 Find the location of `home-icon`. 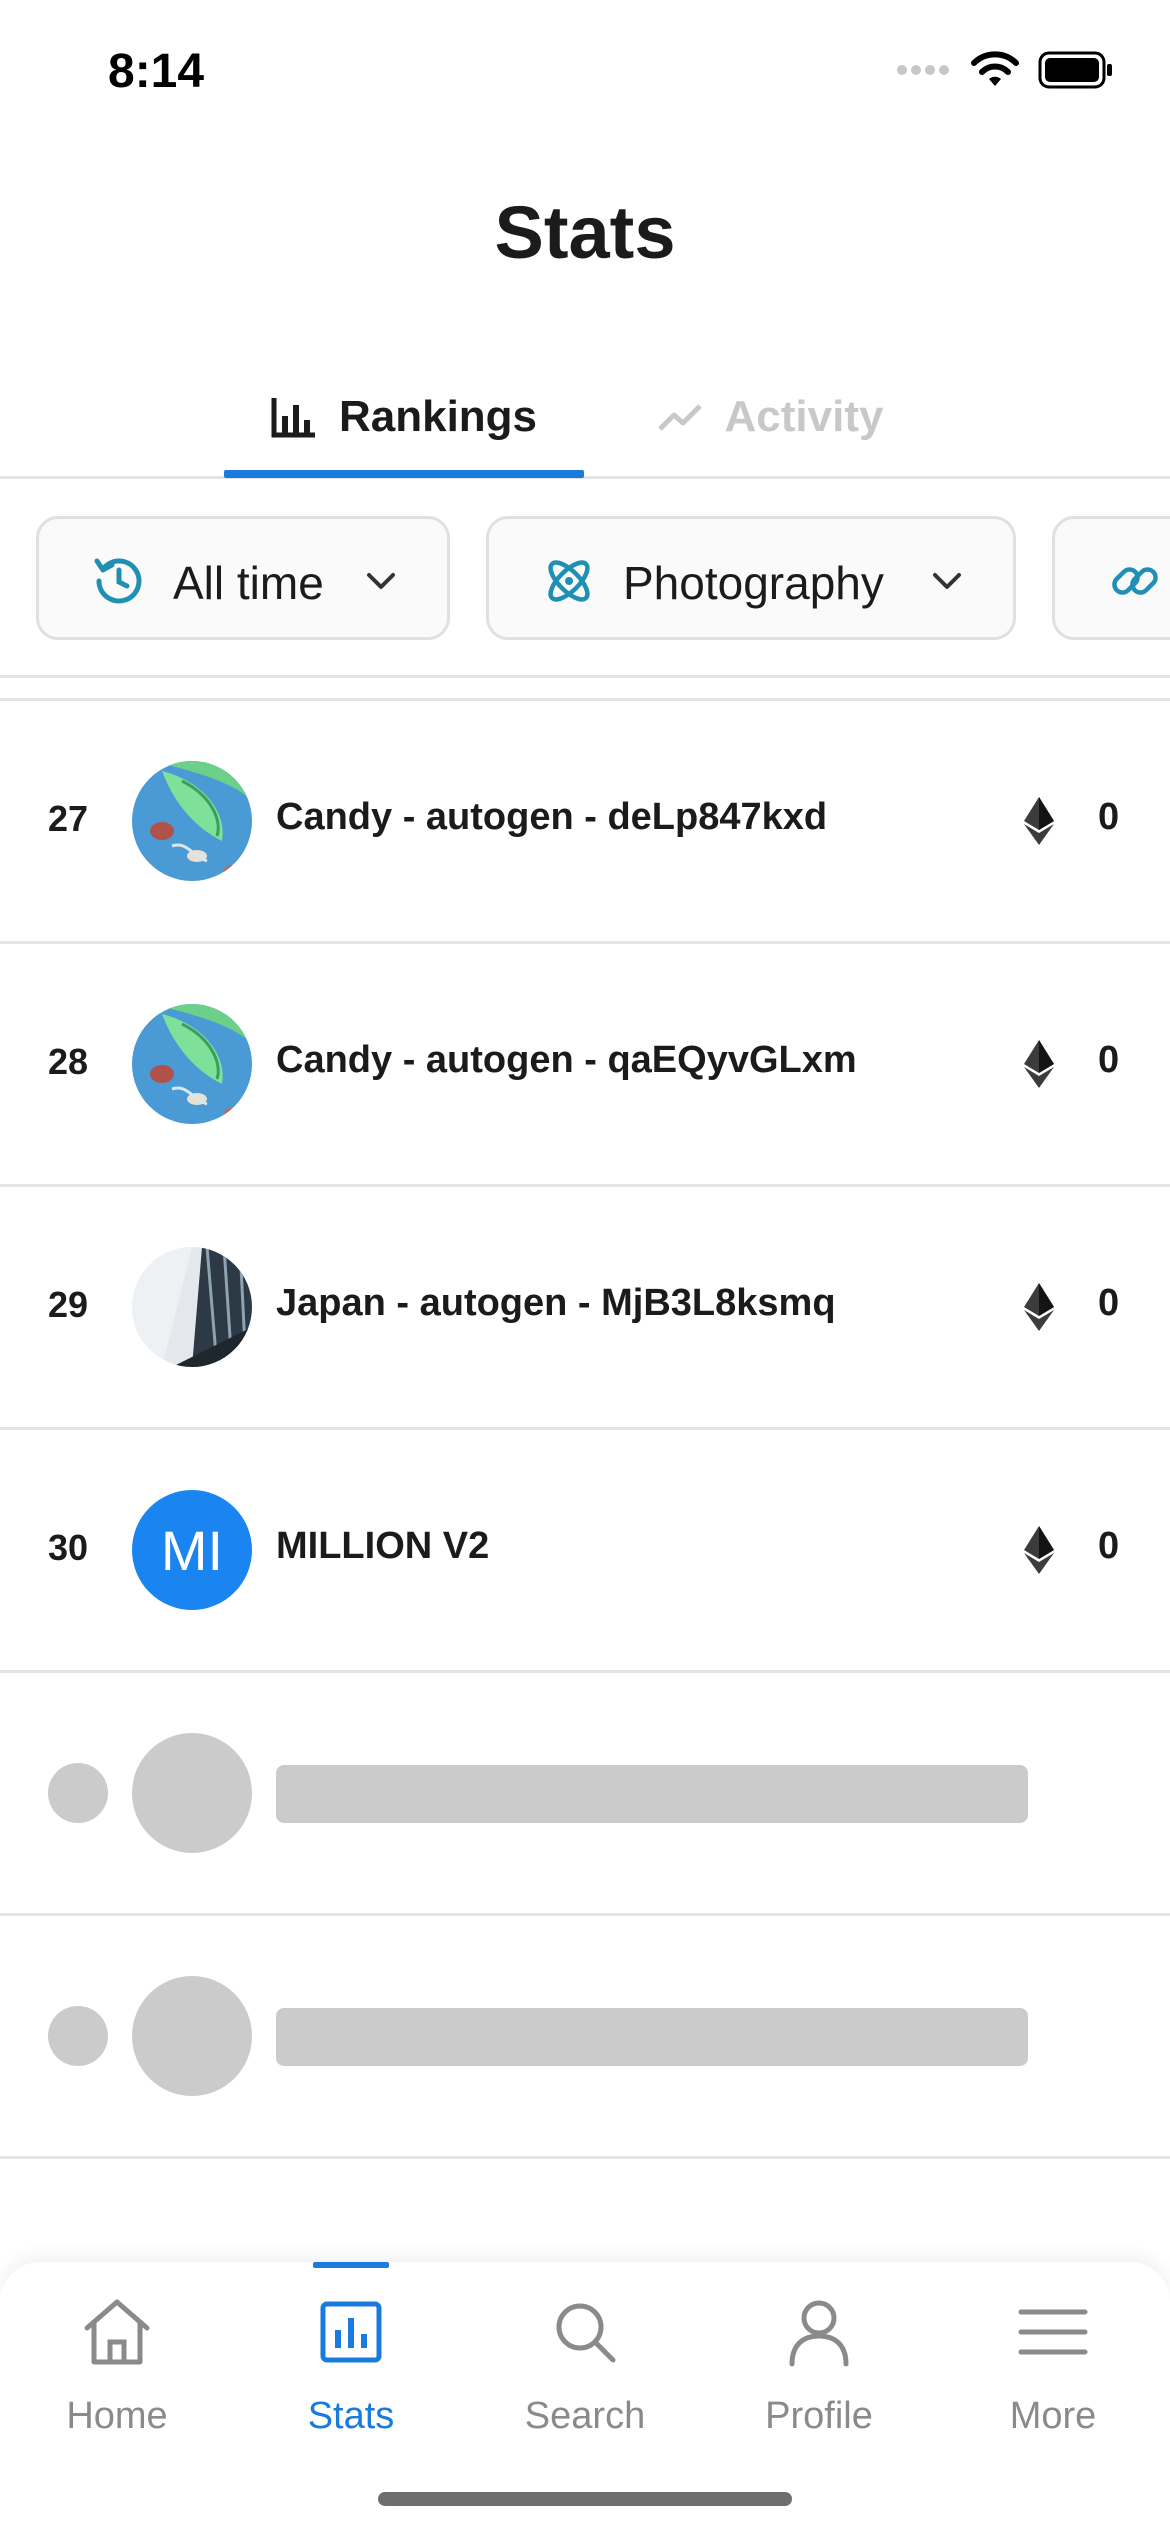

home-icon is located at coordinates (117, 2332).